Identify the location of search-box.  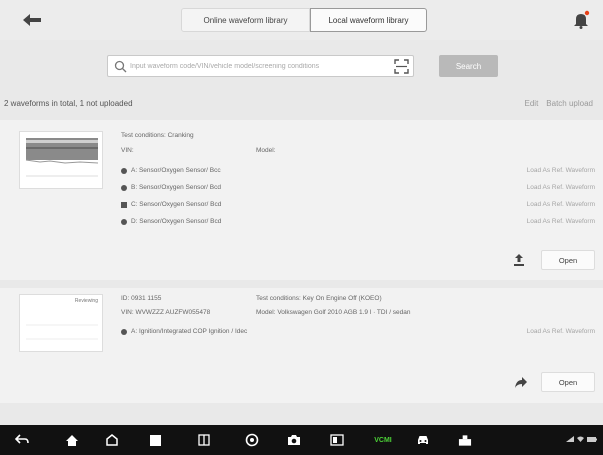
(260, 66).